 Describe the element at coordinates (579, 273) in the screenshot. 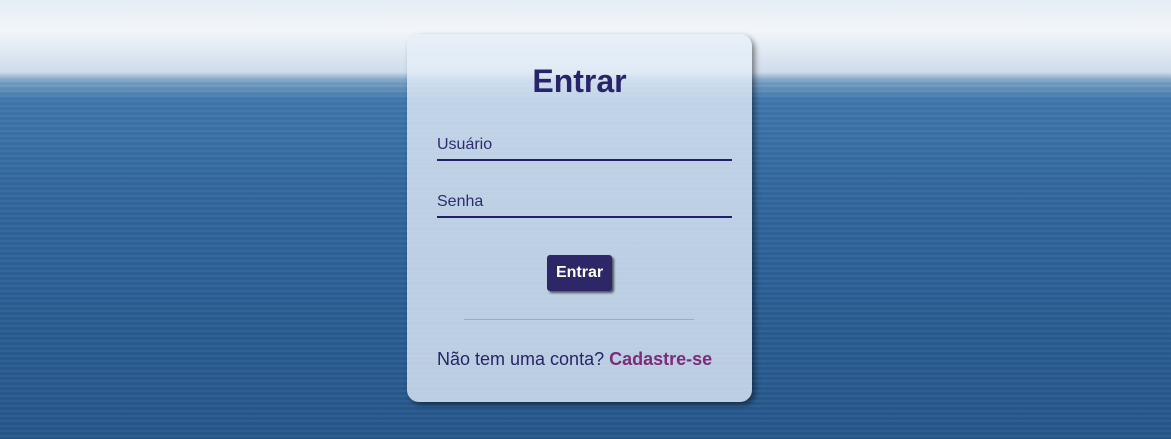

I see `submit-button: Entrar` at that location.